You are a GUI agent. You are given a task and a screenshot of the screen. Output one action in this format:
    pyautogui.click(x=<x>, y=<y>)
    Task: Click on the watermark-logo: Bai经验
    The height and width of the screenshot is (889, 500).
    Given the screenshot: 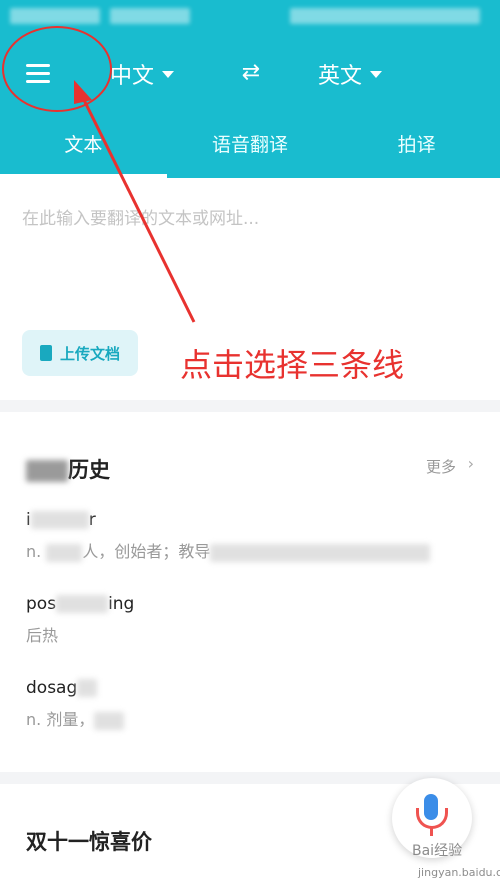 What is the action you would take?
    pyautogui.click(x=437, y=851)
    